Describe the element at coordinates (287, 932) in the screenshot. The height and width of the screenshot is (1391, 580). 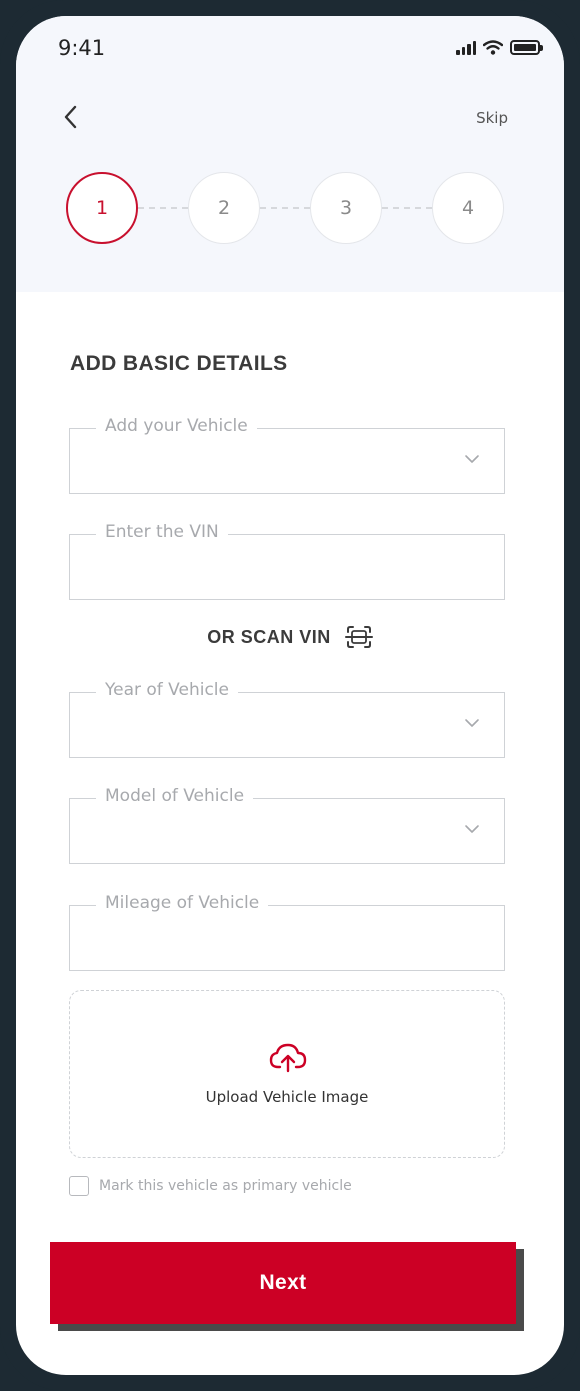
I see `mileage-input: Mileage of Vehicle` at that location.